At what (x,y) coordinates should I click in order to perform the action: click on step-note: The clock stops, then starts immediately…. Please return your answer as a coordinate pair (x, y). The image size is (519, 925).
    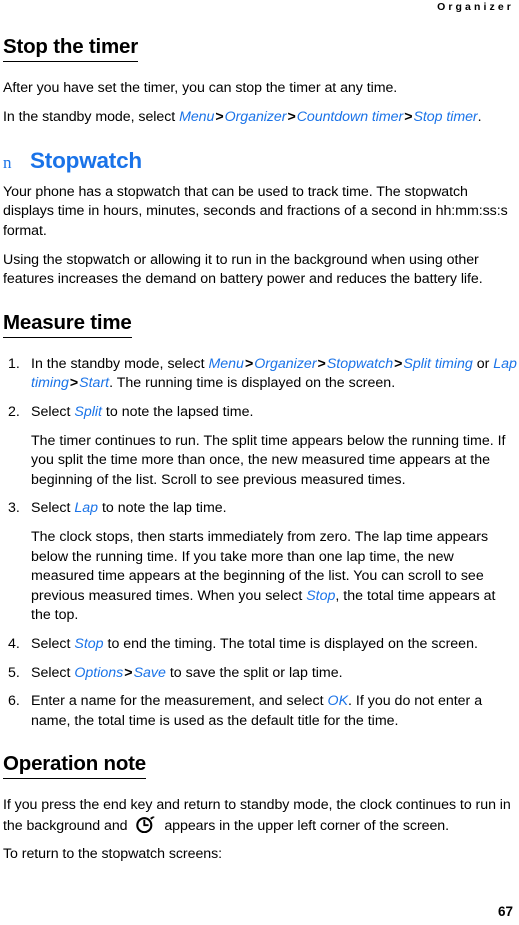
    Looking at the image, I should click on (274, 577).